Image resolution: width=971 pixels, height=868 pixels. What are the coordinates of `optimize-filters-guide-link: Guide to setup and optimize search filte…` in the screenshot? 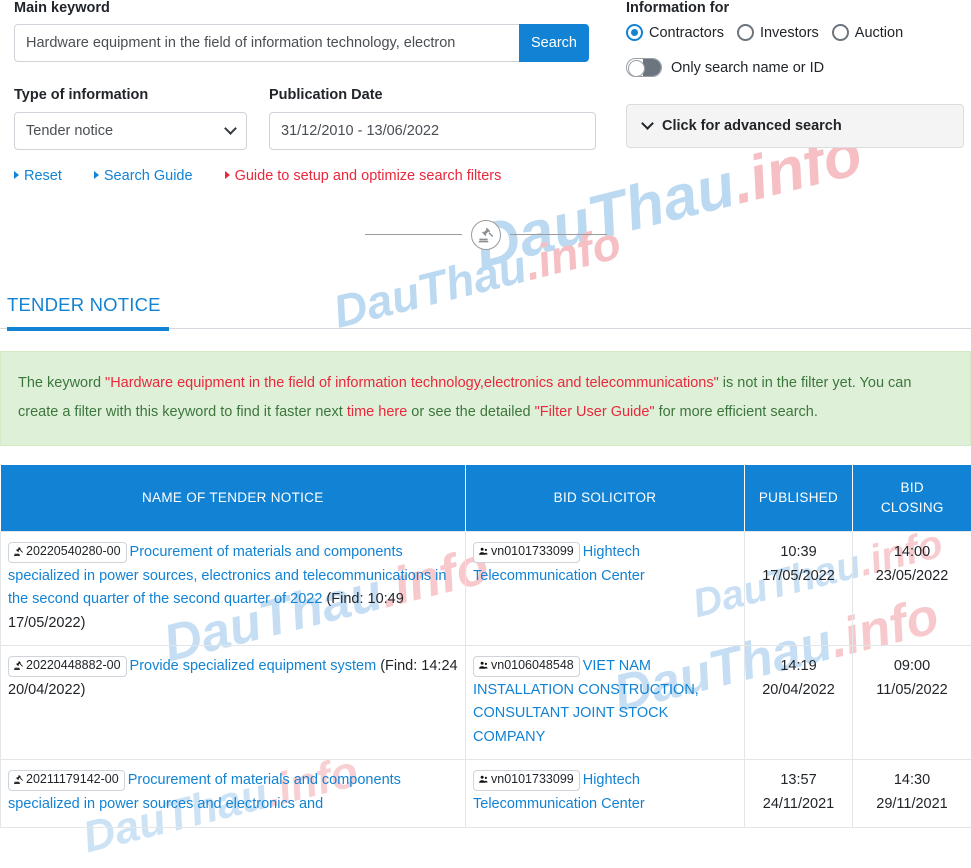 It's located at (363, 175).